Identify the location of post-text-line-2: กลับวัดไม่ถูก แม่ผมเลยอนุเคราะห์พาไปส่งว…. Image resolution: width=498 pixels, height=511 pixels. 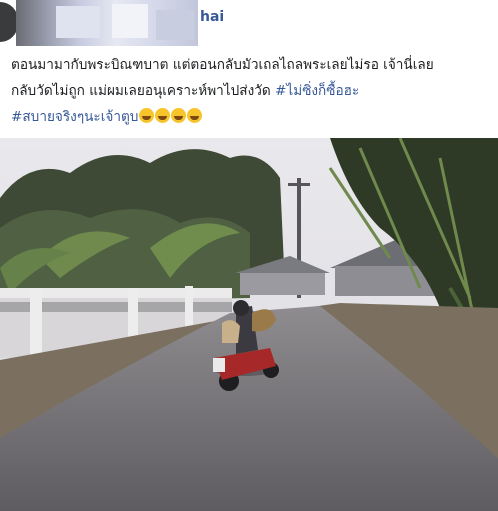
(253, 91).